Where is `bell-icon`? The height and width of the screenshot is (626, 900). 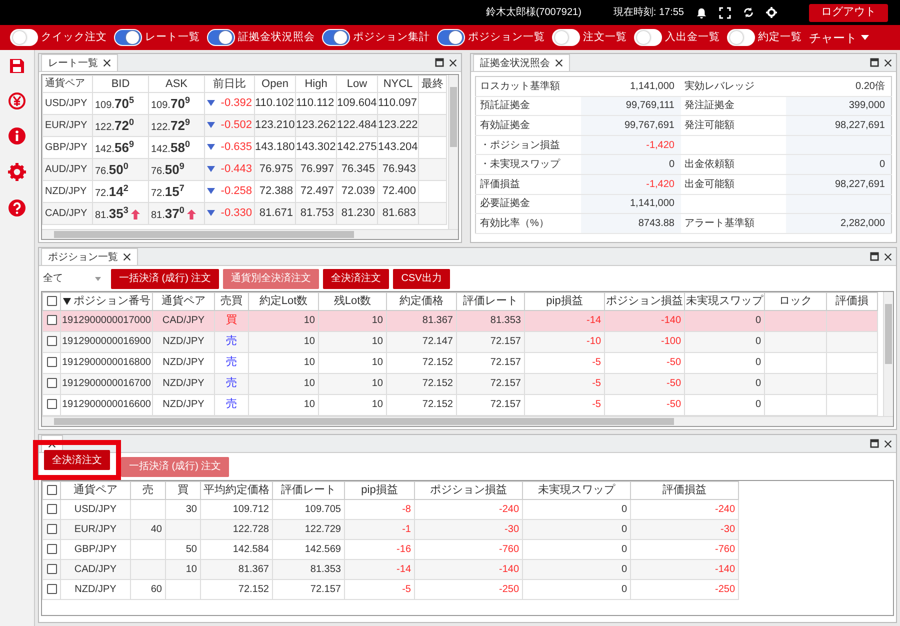
bell-icon is located at coordinates (701, 12).